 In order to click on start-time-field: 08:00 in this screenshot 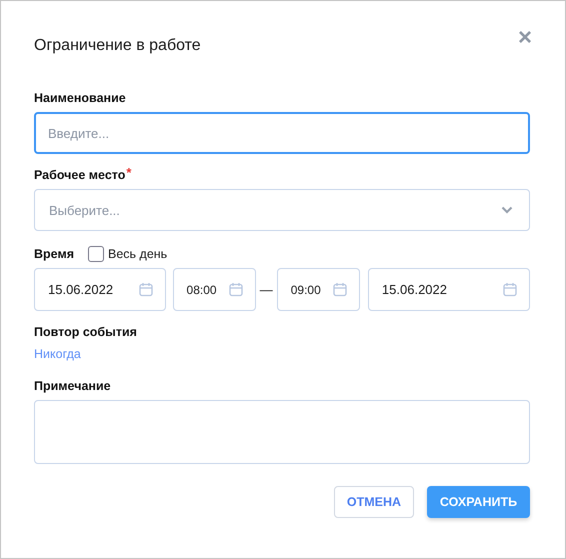, I will do `click(214, 289)`.